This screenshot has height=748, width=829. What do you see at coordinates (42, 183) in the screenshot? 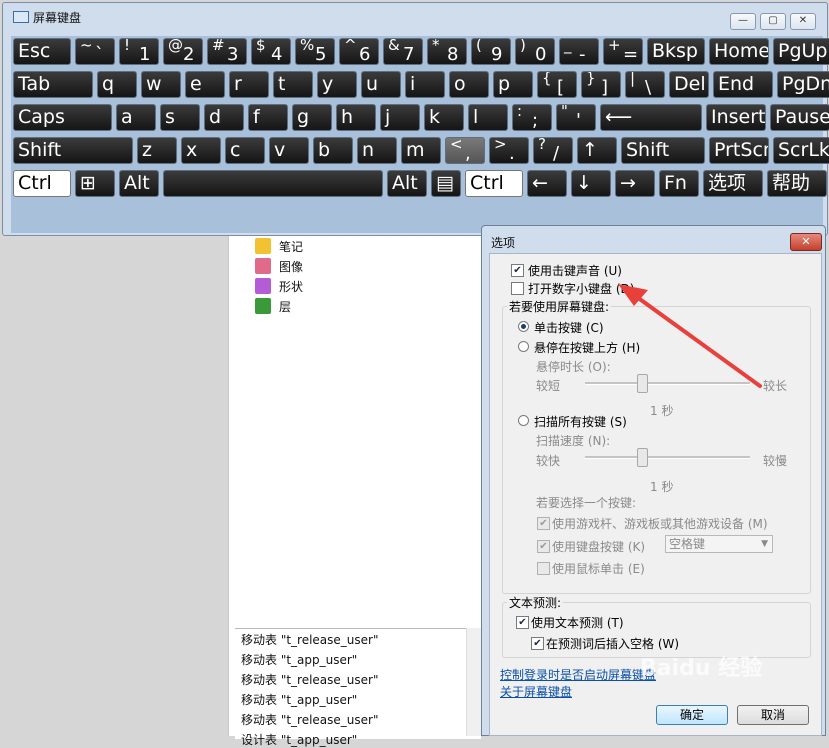
I see `key-lctrl: Ctrl` at bounding box center [42, 183].